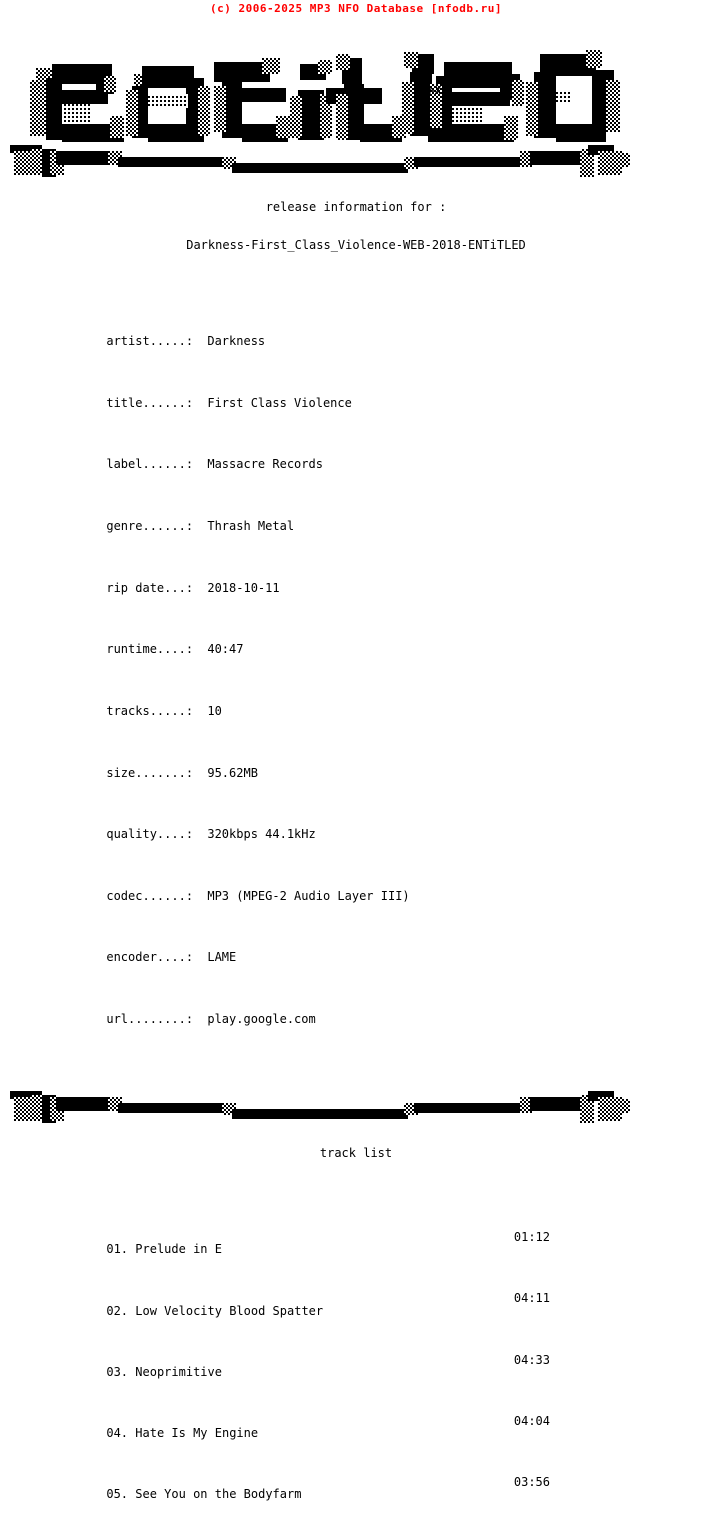 The width and height of the screenshot is (712, 1536). What do you see at coordinates (387, 526) in the screenshot?
I see `info-row: genre......: Thrash Metal` at bounding box center [387, 526].